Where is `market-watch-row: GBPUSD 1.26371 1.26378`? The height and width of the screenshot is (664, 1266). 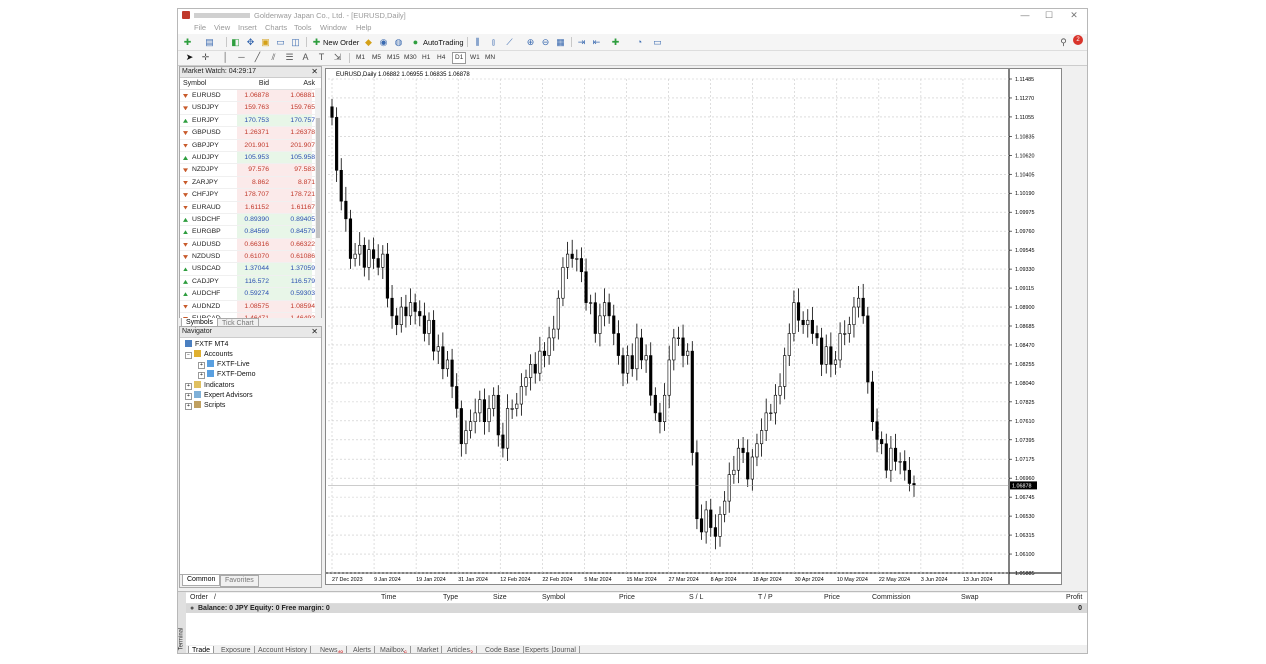
market-watch-row: GBPUSD 1.26371 1.26378 is located at coordinates (250, 133).